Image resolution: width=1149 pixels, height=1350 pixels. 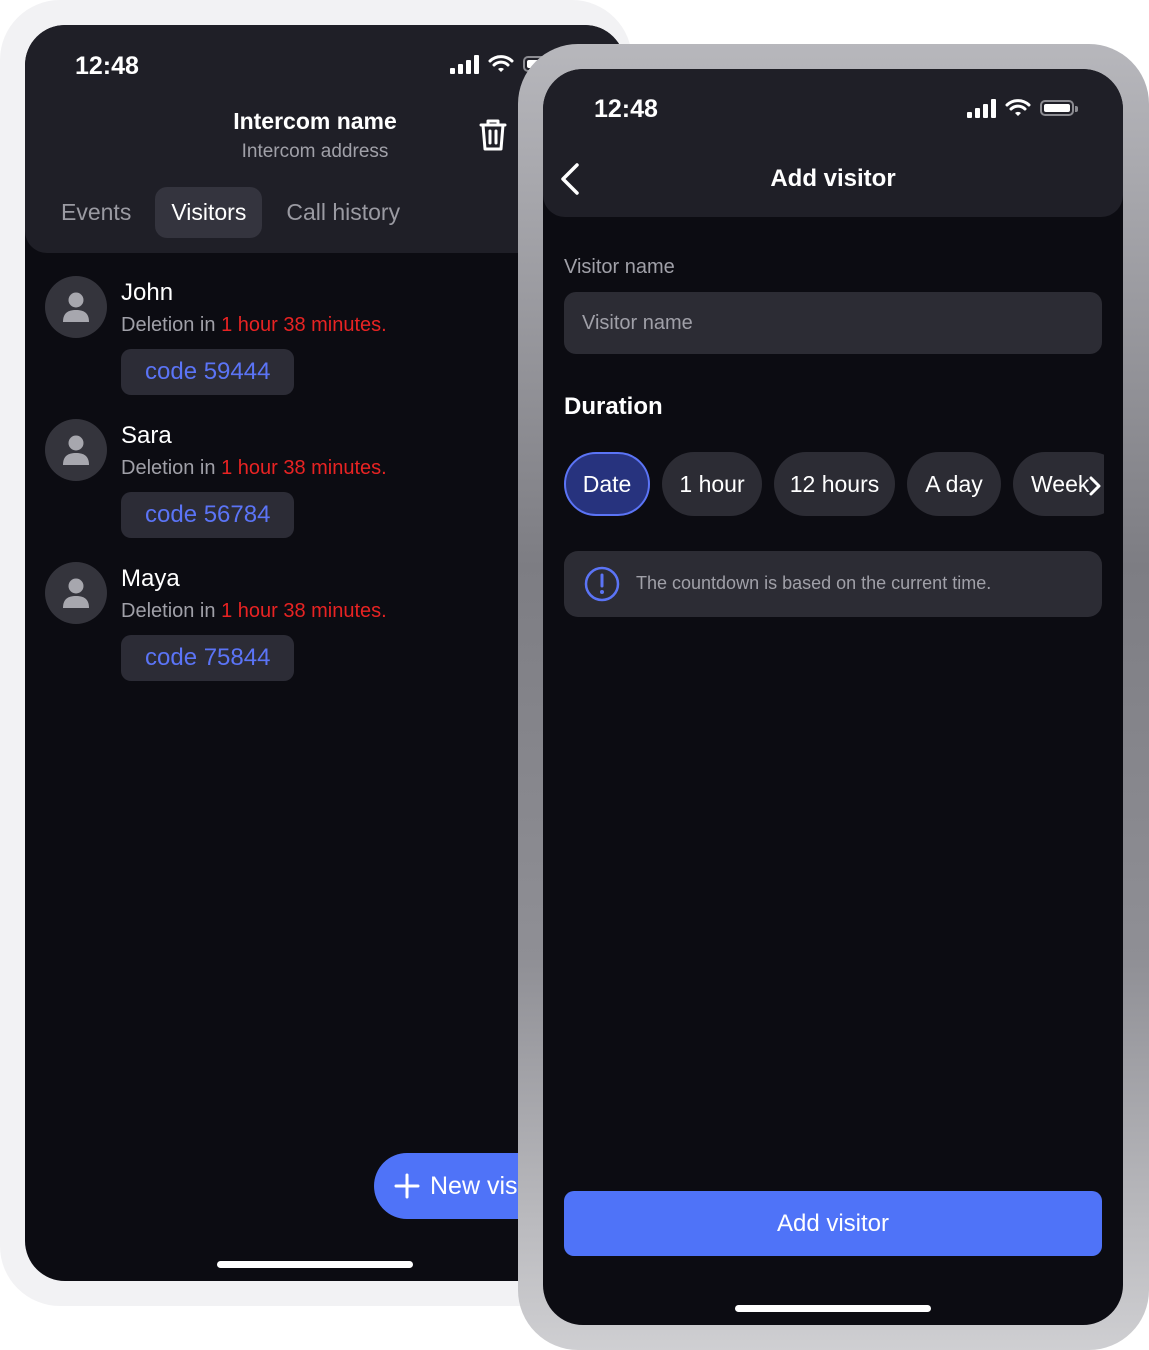 What do you see at coordinates (208, 658) in the screenshot?
I see `visitor-code-badge: code 75844` at bounding box center [208, 658].